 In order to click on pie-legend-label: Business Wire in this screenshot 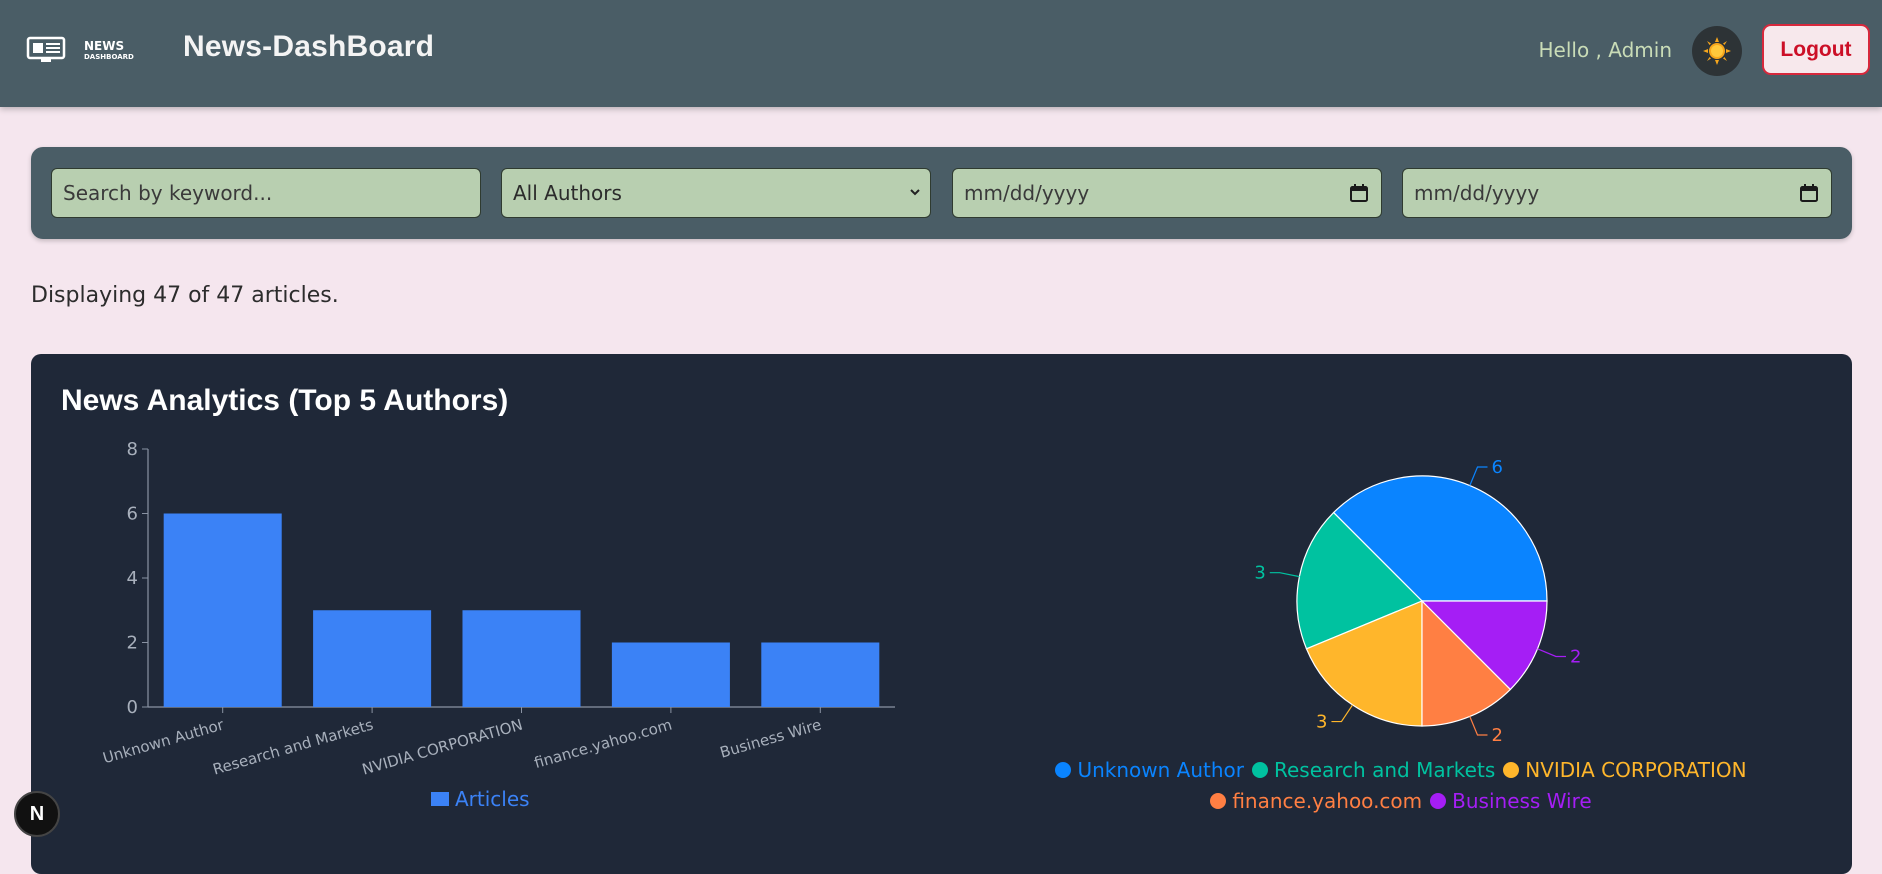, I will do `click(1522, 801)`.